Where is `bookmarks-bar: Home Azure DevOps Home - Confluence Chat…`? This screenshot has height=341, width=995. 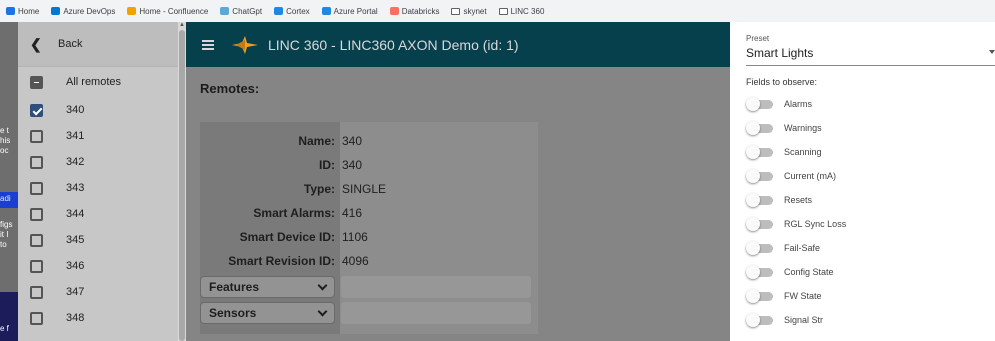
bookmarks-bar: Home Azure DevOps Home - Confluence Chat… is located at coordinates (497, 11).